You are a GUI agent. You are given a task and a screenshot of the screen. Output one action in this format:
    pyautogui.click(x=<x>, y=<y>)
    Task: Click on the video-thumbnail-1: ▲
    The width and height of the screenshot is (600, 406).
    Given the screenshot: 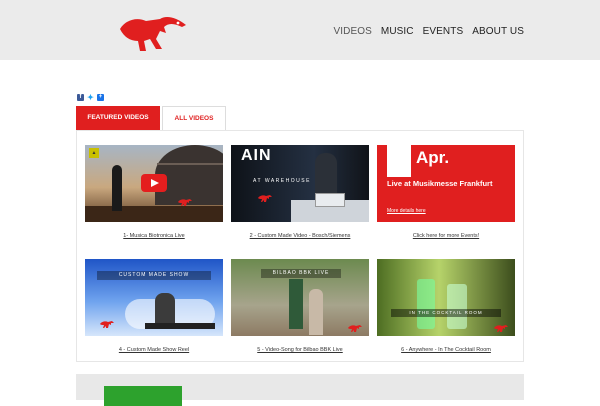 What is the action you would take?
    pyautogui.click(x=154, y=183)
    